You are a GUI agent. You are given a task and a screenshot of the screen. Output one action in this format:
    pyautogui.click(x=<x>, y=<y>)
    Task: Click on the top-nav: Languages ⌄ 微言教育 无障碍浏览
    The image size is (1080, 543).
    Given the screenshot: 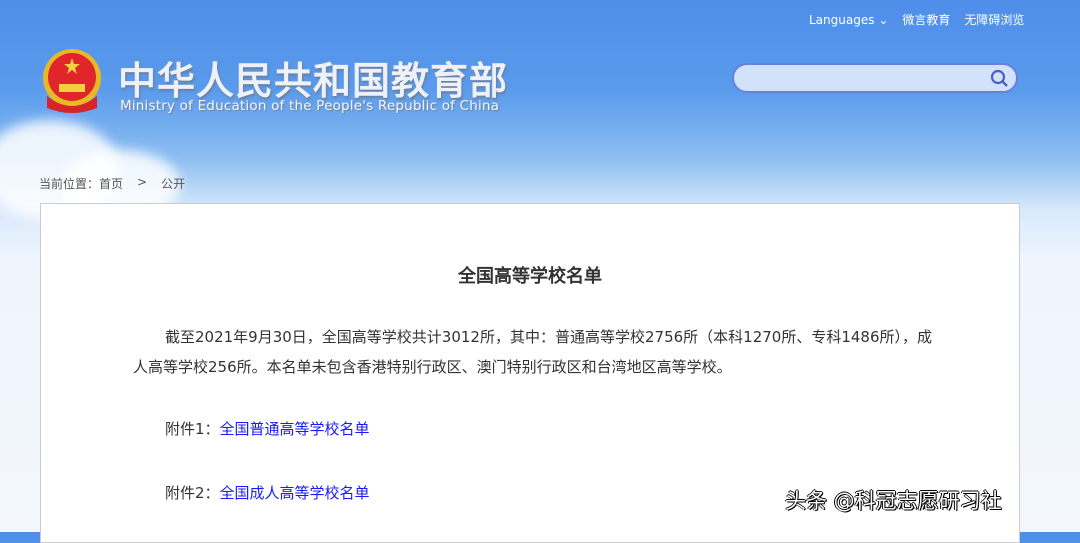 What is the action you would take?
    pyautogui.click(x=916, y=19)
    